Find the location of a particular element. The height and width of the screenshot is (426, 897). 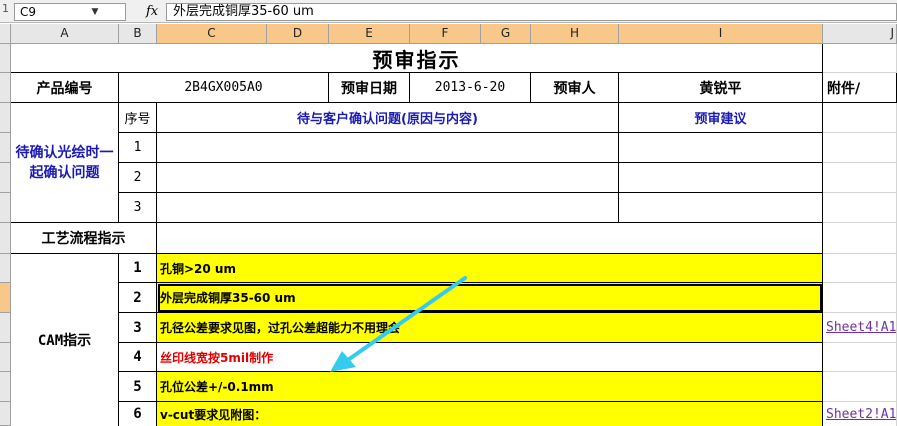

cam-row-no: 5 is located at coordinates (138, 387).